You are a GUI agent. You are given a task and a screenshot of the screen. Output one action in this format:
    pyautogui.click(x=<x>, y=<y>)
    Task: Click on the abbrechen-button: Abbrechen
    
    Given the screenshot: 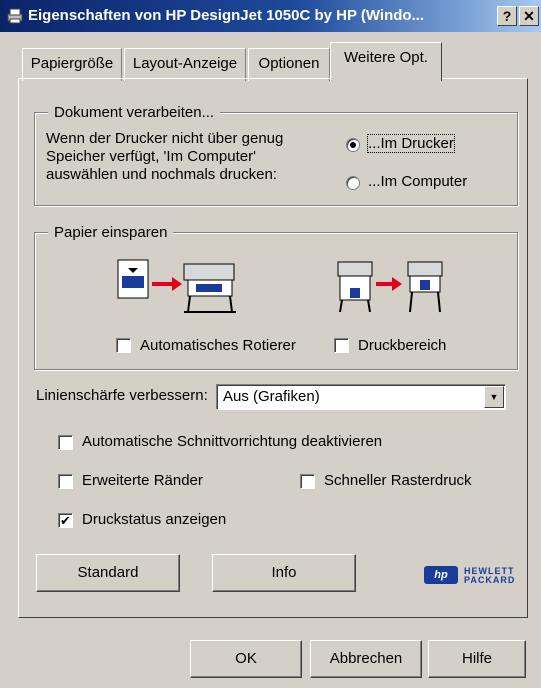 What is the action you would take?
    pyautogui.click(x=366, y=659)
    